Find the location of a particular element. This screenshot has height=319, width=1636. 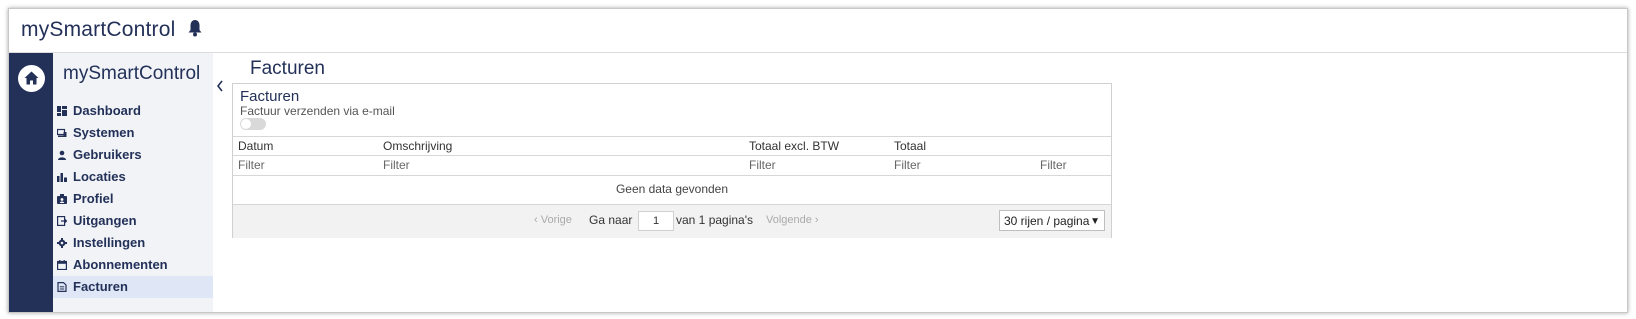

sidebar-item-systemen: Systemen is located at coordinates (133, 133).